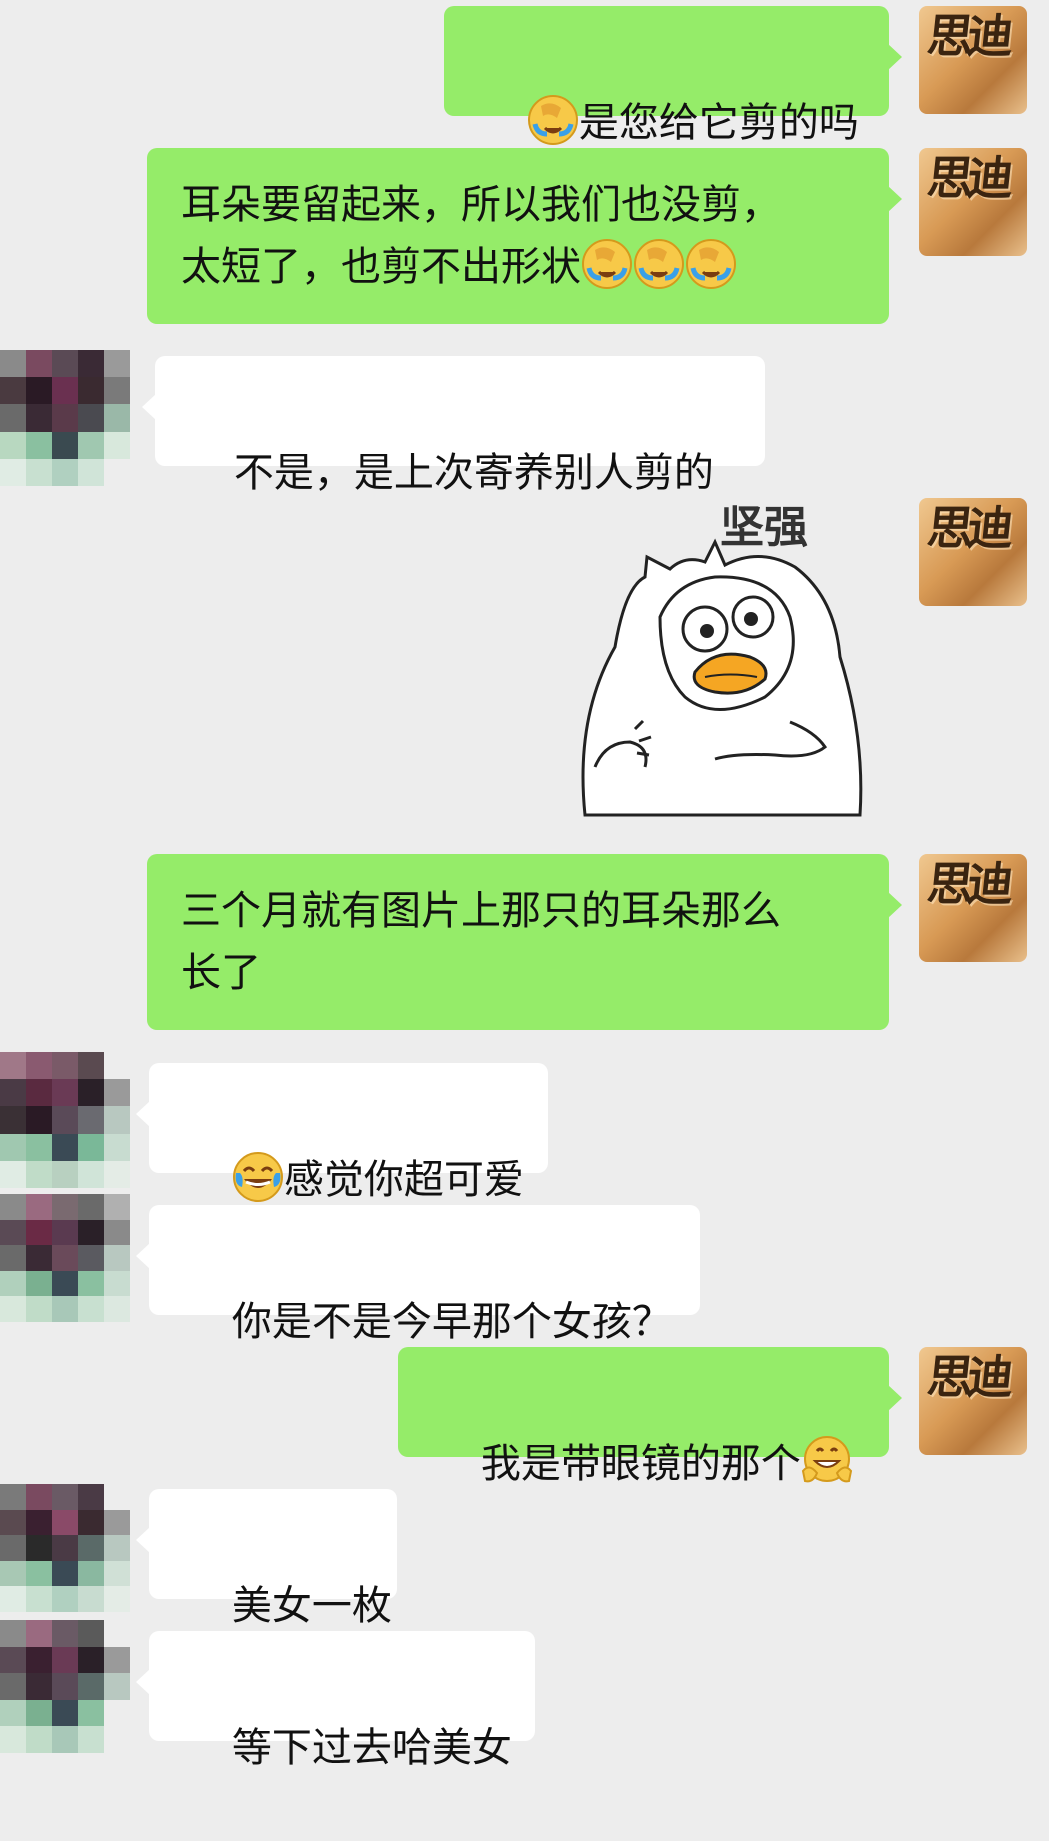 This screenshot has width=1049, height=1841. Describe the element at coordinates (640, 1464) in the screenshot. I see `message-text: 我是带眼镜的那个` at that location.